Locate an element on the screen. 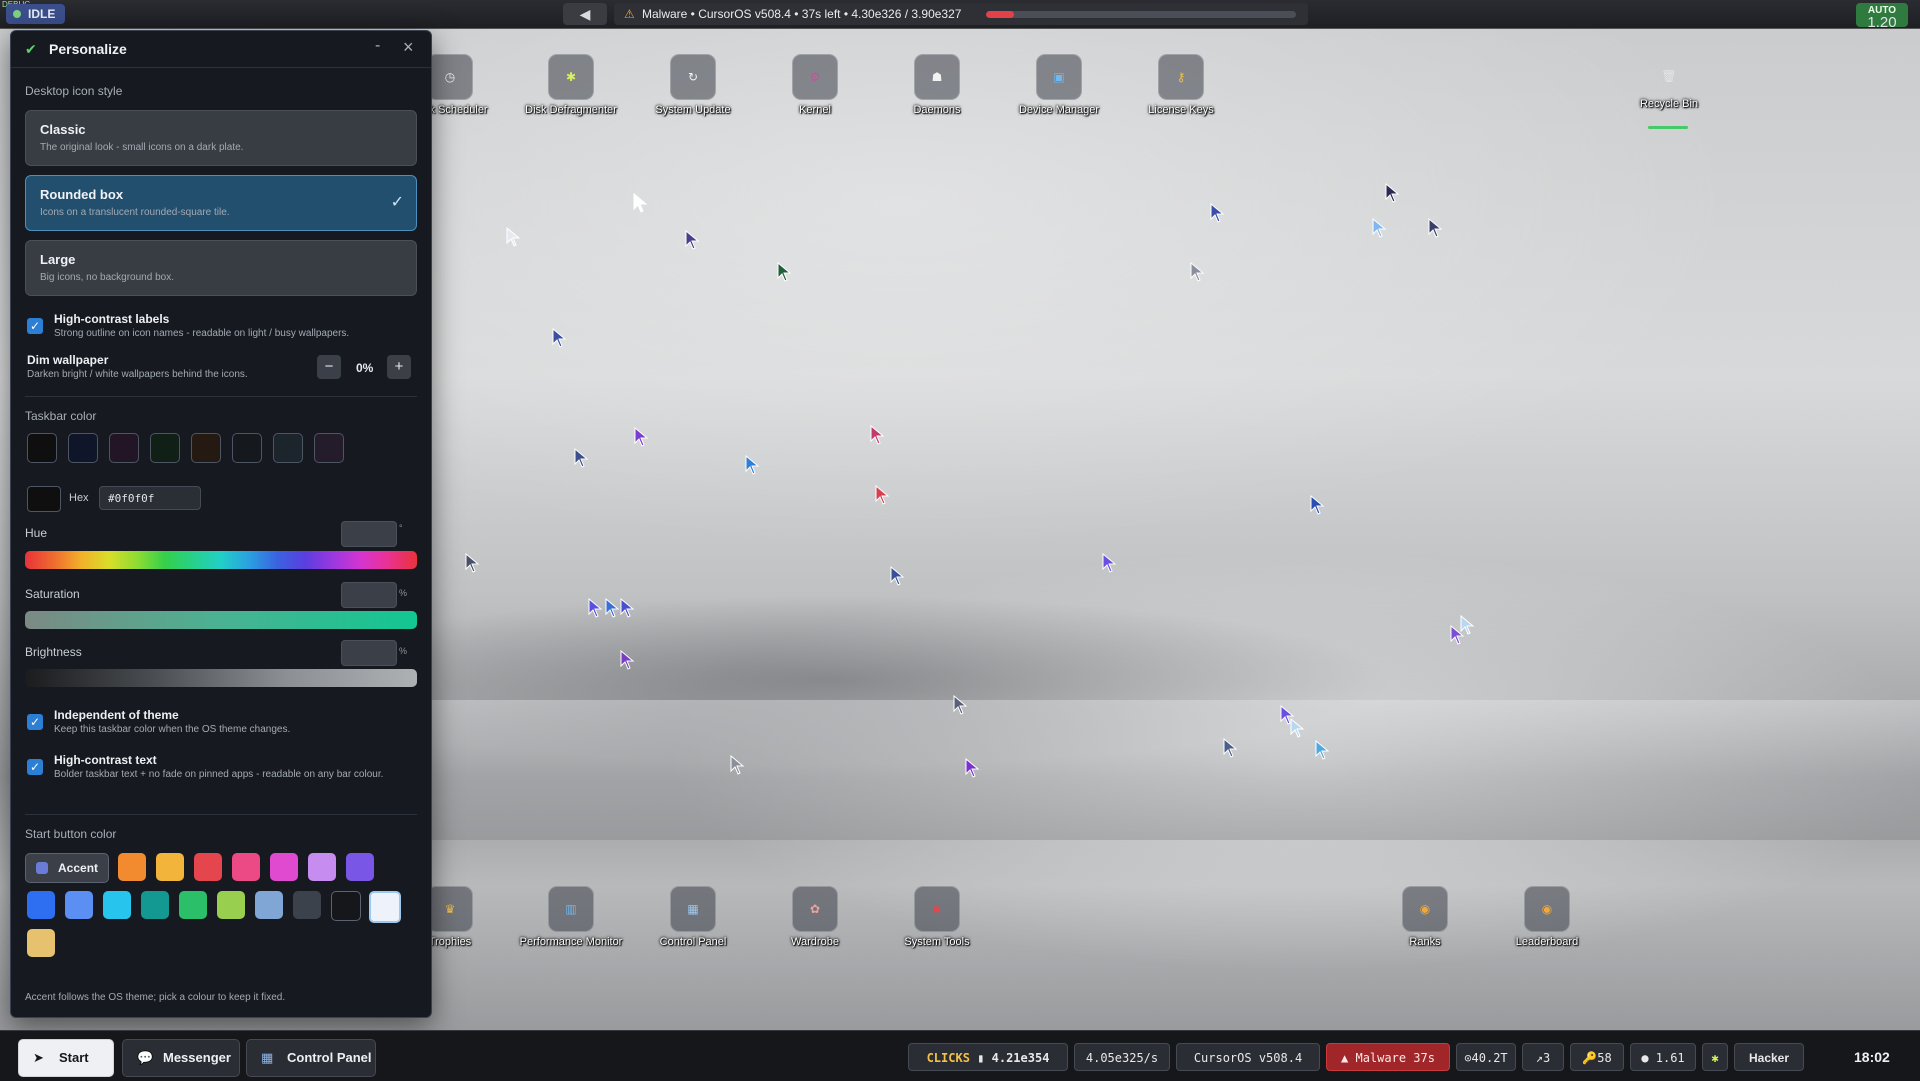  cursor-icon: ➤ is located at coordinates (38, 1057).